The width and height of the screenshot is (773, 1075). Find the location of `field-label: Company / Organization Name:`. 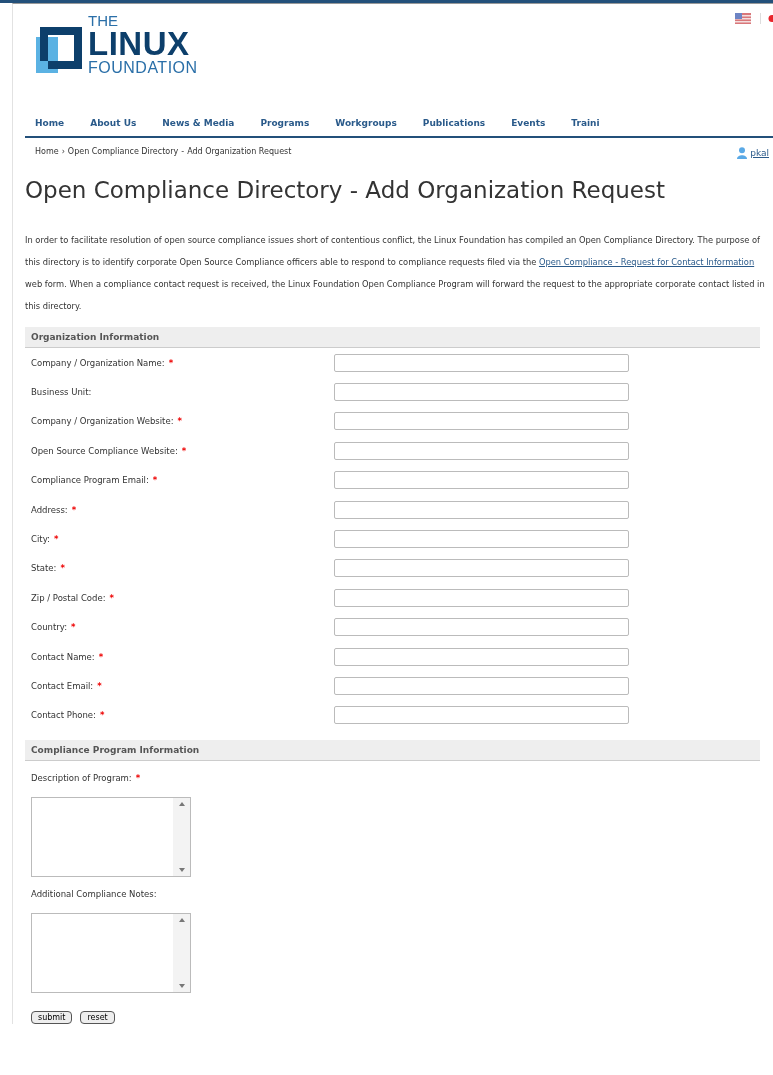

field-label: Company / Organization Name: is located at coordinates (98, 362).